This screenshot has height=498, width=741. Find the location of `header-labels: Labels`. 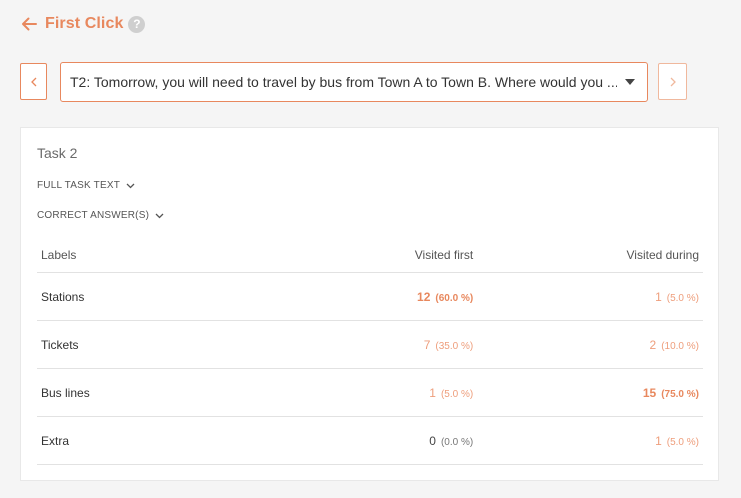

header-labels: Labels is located at coordinates (185, 255).